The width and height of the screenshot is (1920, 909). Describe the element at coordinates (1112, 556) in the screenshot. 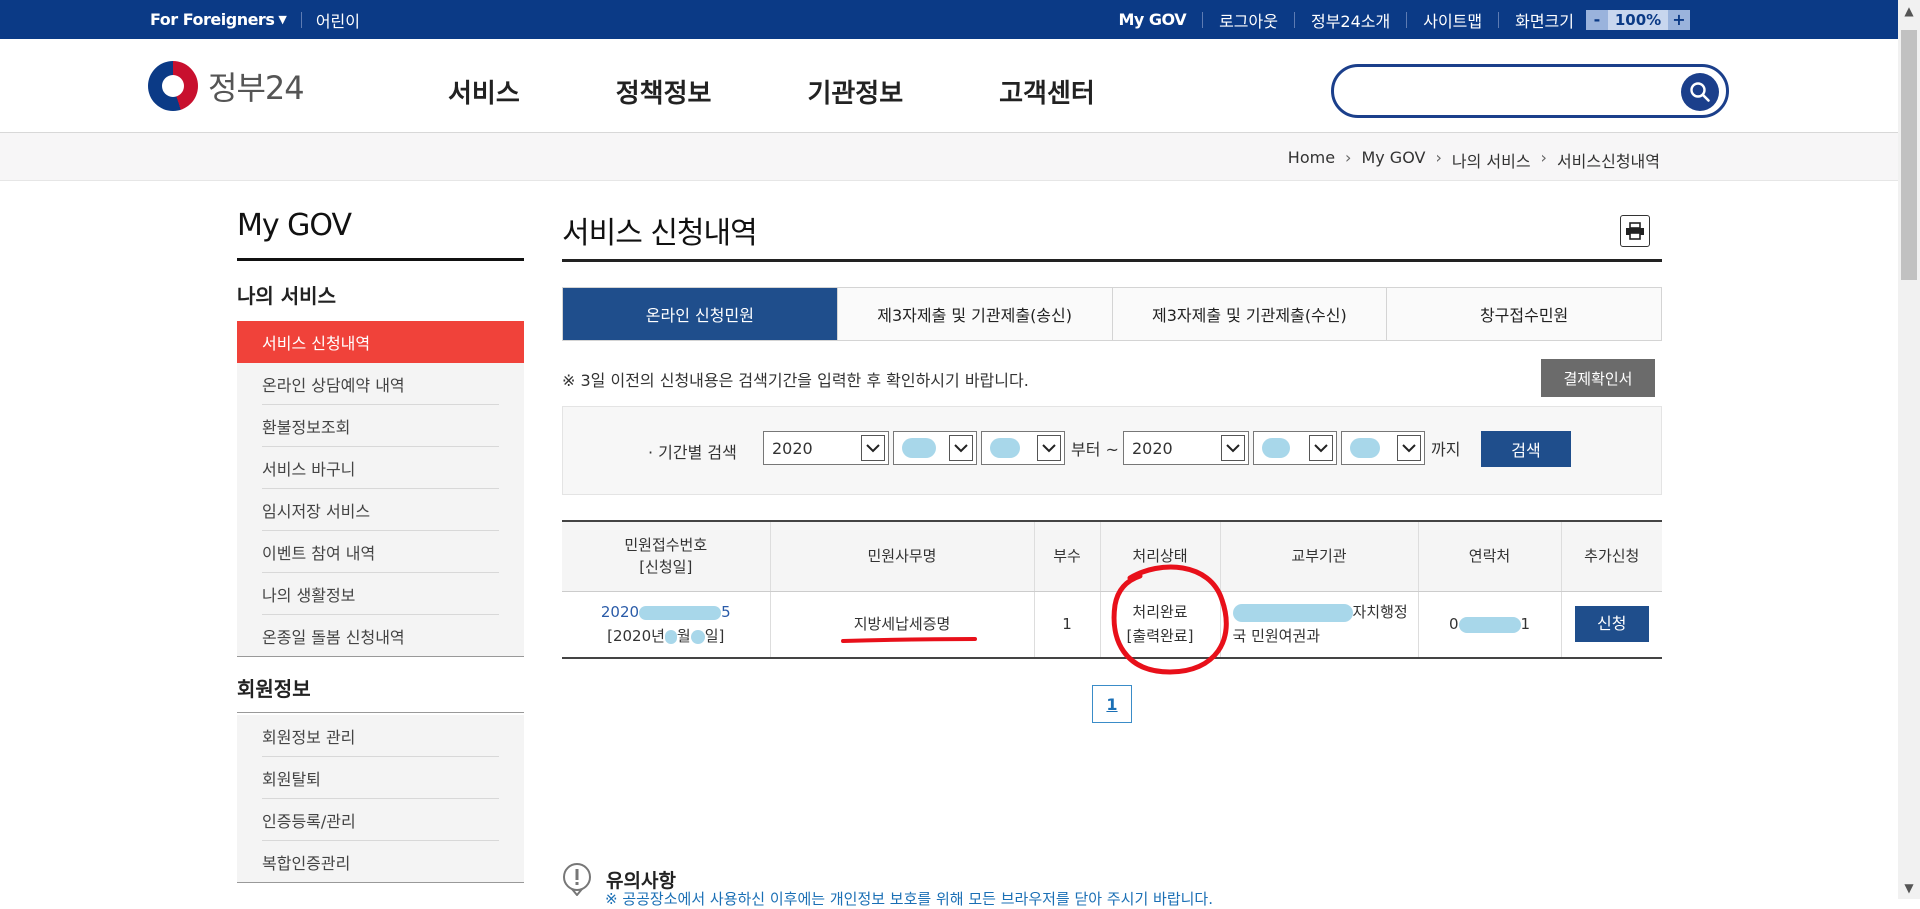

I see `table-header-row: 민원접수번호 [신청일] 민원사무명 부수 처리상태 교부기관 연락처 추가신청` at that location.